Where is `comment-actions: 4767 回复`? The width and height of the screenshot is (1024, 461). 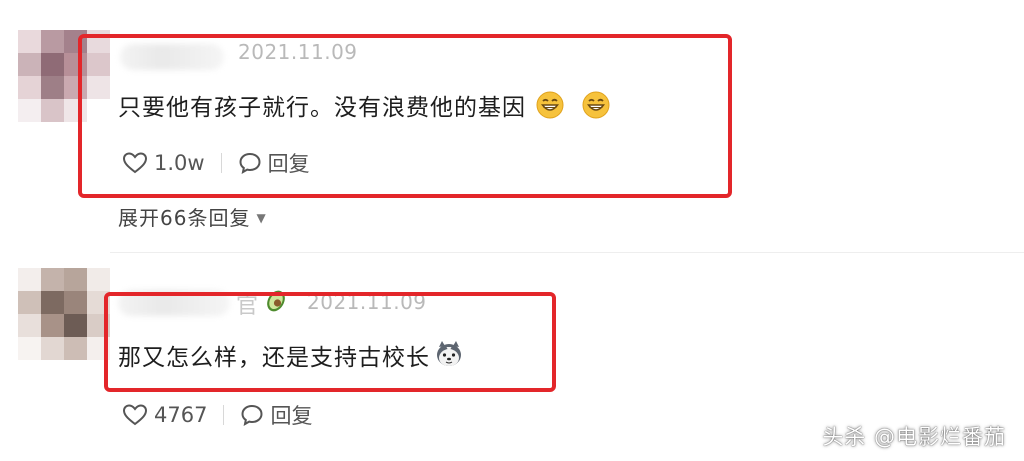 comment-actions: 4767 回复 is located at coordinates (217, 415).